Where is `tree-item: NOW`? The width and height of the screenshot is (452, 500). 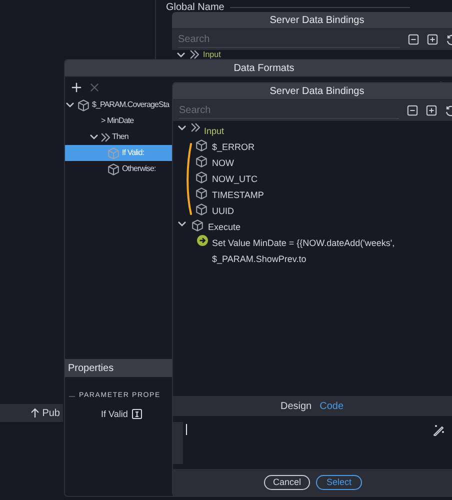
tree-item: NOW is located at coordinates (312, 163).